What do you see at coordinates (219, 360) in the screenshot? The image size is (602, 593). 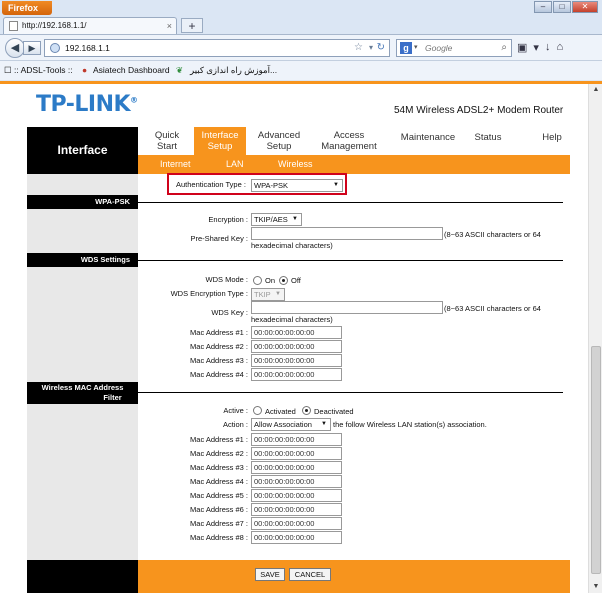 I see `wds-mac-label: Mac Address #3 :` at bounding box center [219, 360].